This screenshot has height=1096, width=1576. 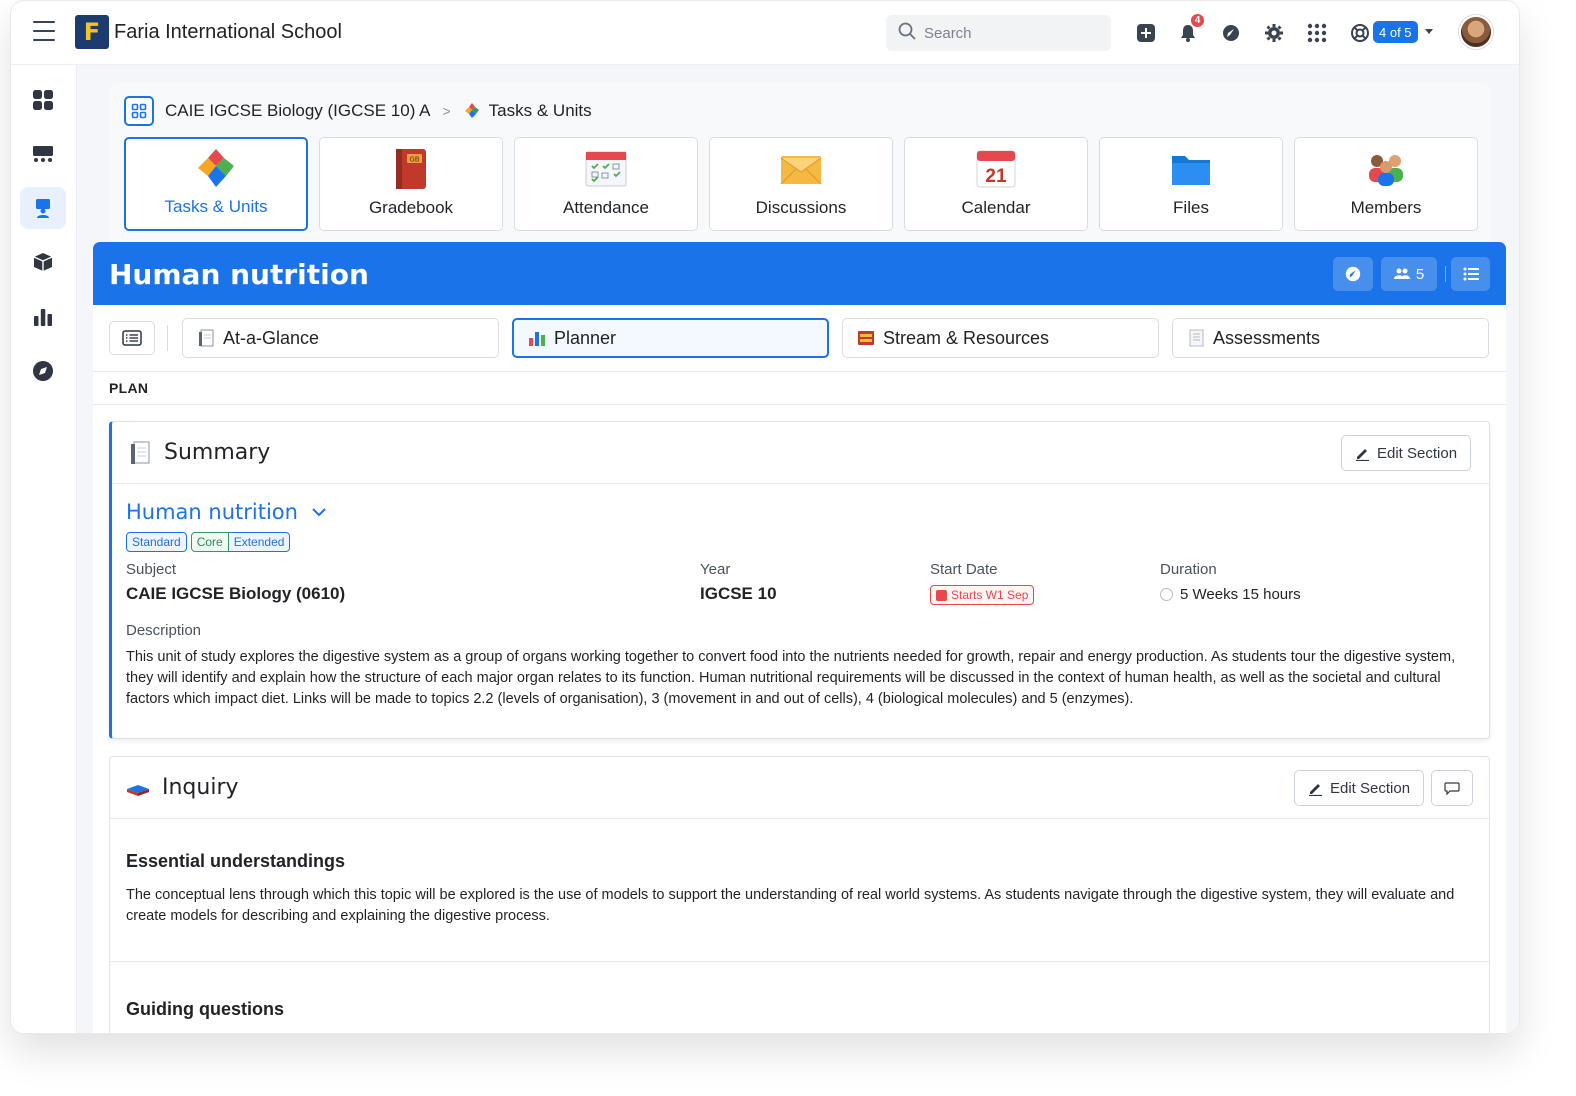 I want to click on members-icon, so click(x=1401, y=273).